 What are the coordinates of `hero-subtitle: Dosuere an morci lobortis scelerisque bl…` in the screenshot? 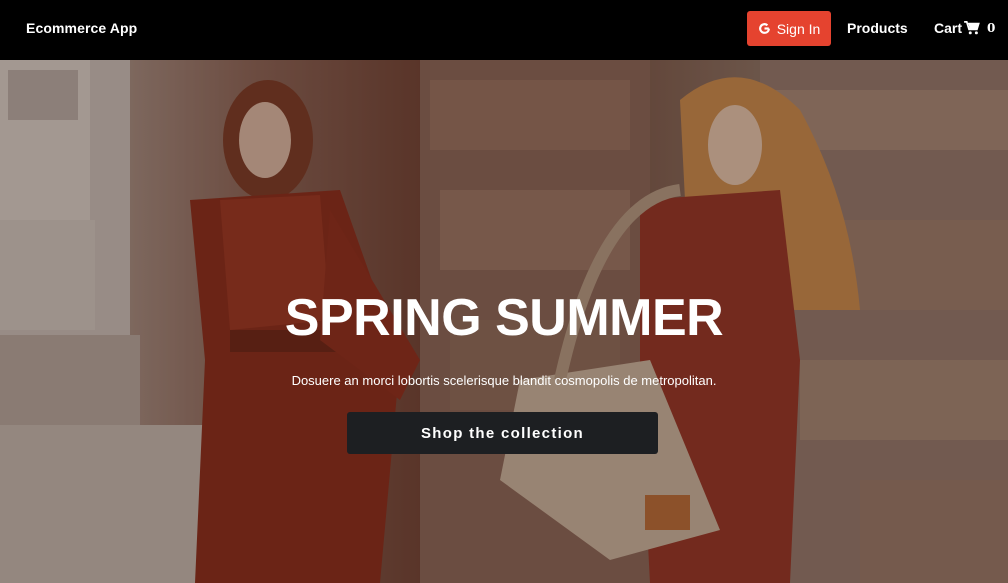 It's located at (504, 380).